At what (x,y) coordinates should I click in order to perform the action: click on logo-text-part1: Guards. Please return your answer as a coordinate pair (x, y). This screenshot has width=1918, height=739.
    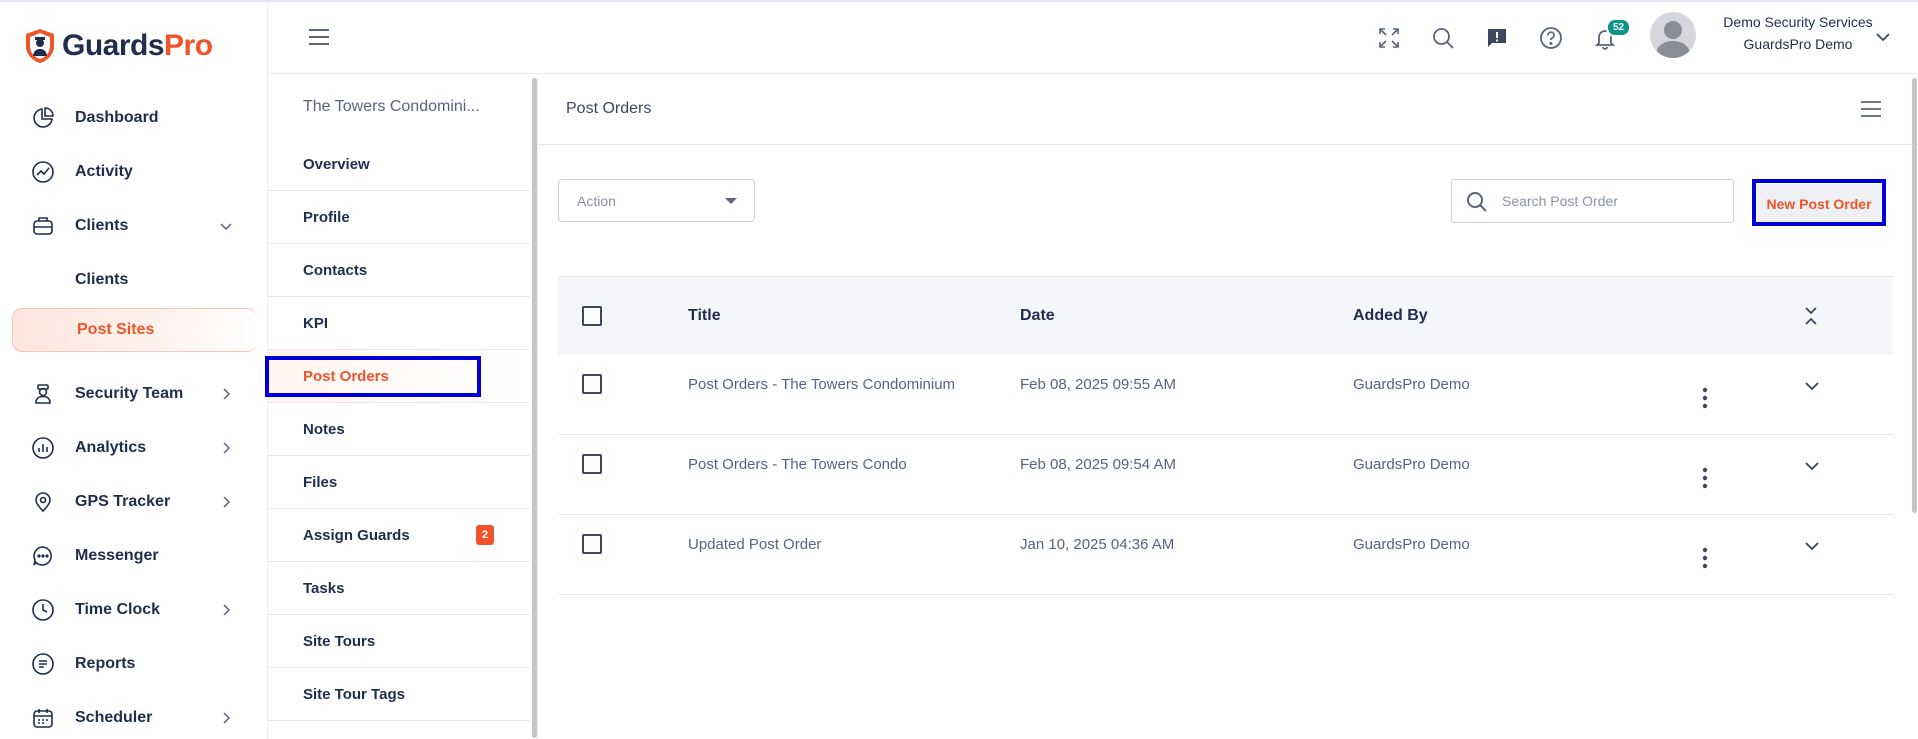
    Looking at the image, I should click on (113, 45).